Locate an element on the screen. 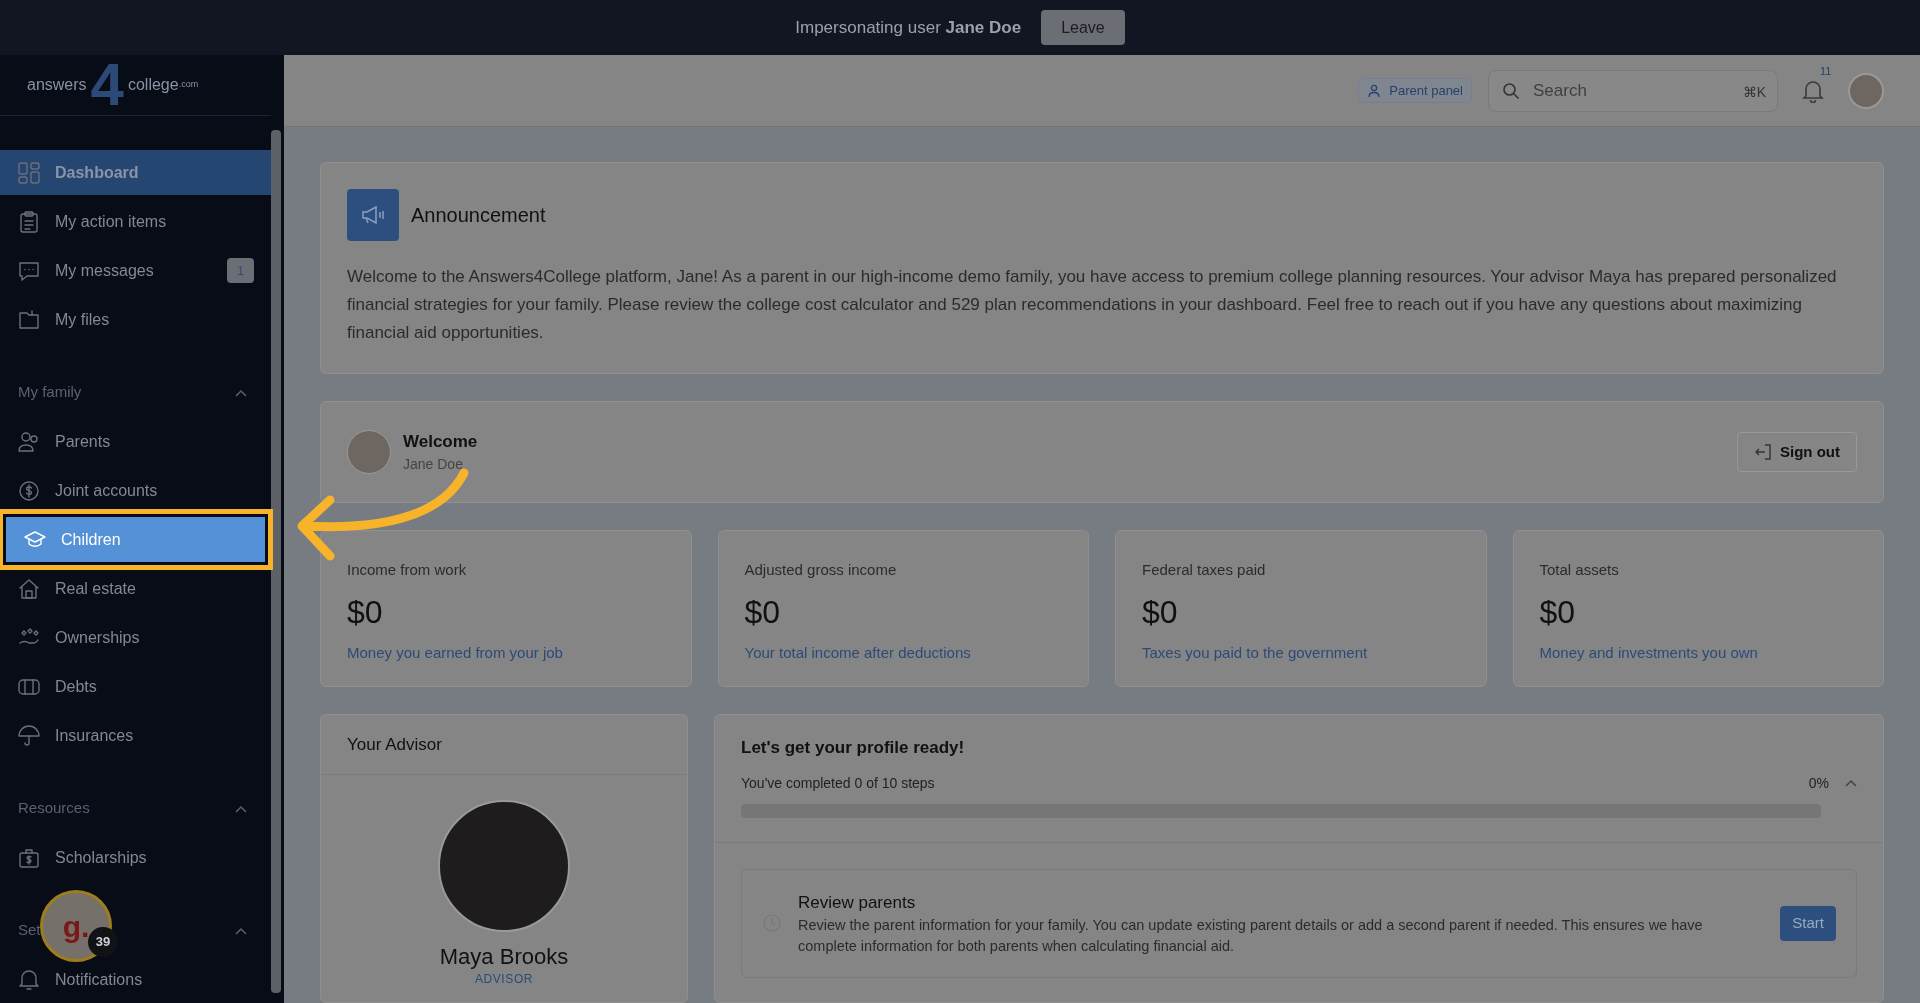  impersonation-text: Impersonating user Jane Doe is located at coordinates (908, 27).